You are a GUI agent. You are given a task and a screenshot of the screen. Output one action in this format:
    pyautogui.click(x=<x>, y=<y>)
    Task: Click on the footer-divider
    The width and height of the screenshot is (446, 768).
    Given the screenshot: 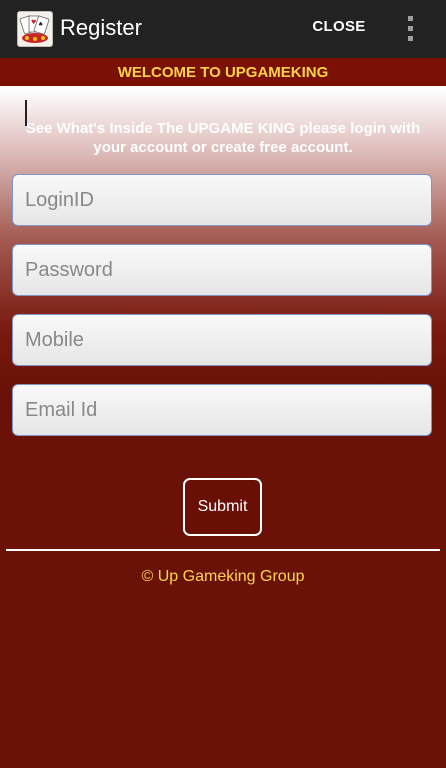 What is the action you would take?
    pyautogui.click(x=223, y=550)
    